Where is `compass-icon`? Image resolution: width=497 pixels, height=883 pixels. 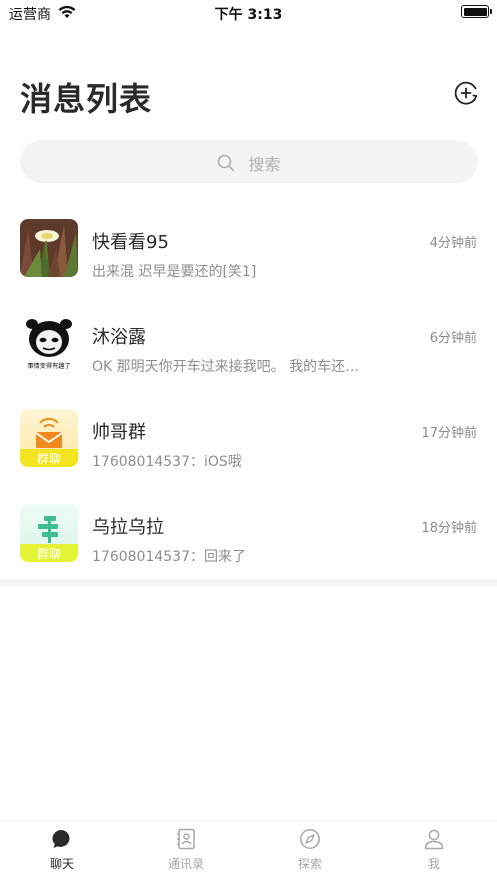 compass-icon is located at coordinates (310, 839).